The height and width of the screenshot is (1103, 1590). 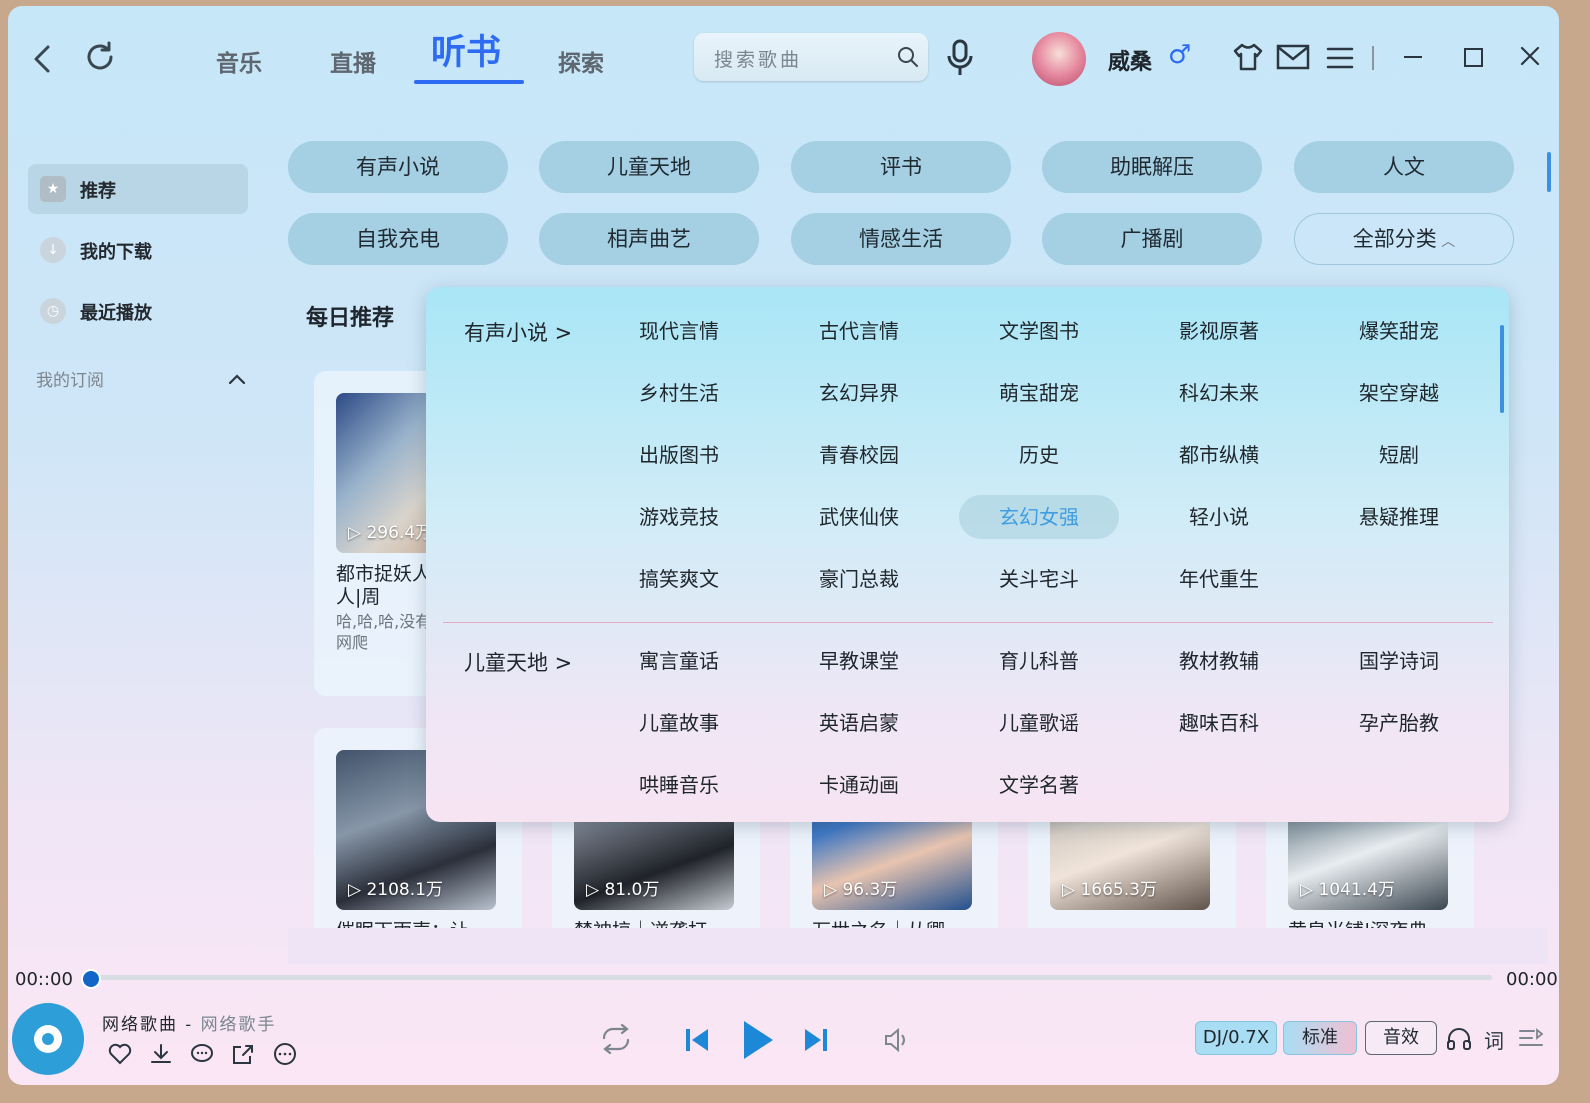 What do you see at coordinates (679, 723) in the screenshot?
I see `subcategory-item: 儿童故事` at bounding box center [679, 723].